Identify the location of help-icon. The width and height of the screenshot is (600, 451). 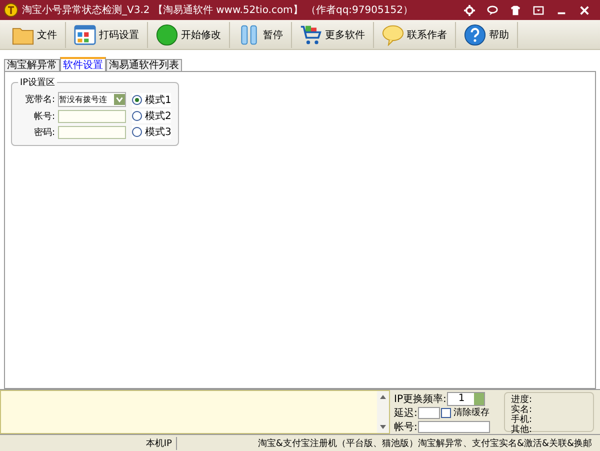
(475, 35).